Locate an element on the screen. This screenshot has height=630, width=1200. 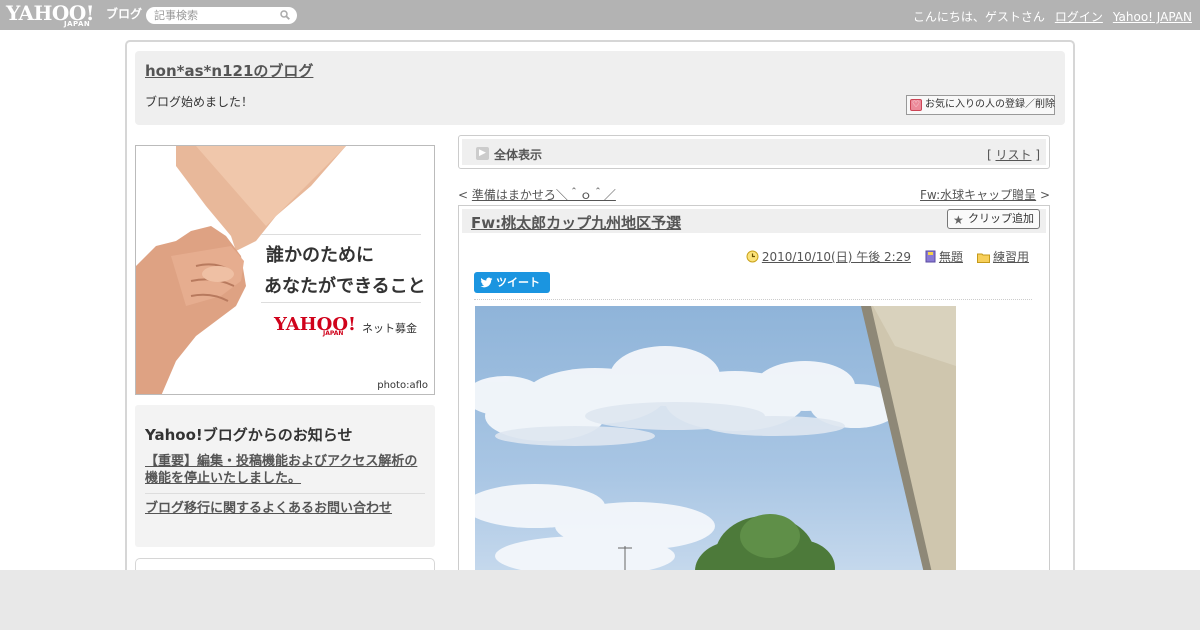
ad-headline-2: あなたができること is located at coordinates (345, 286).